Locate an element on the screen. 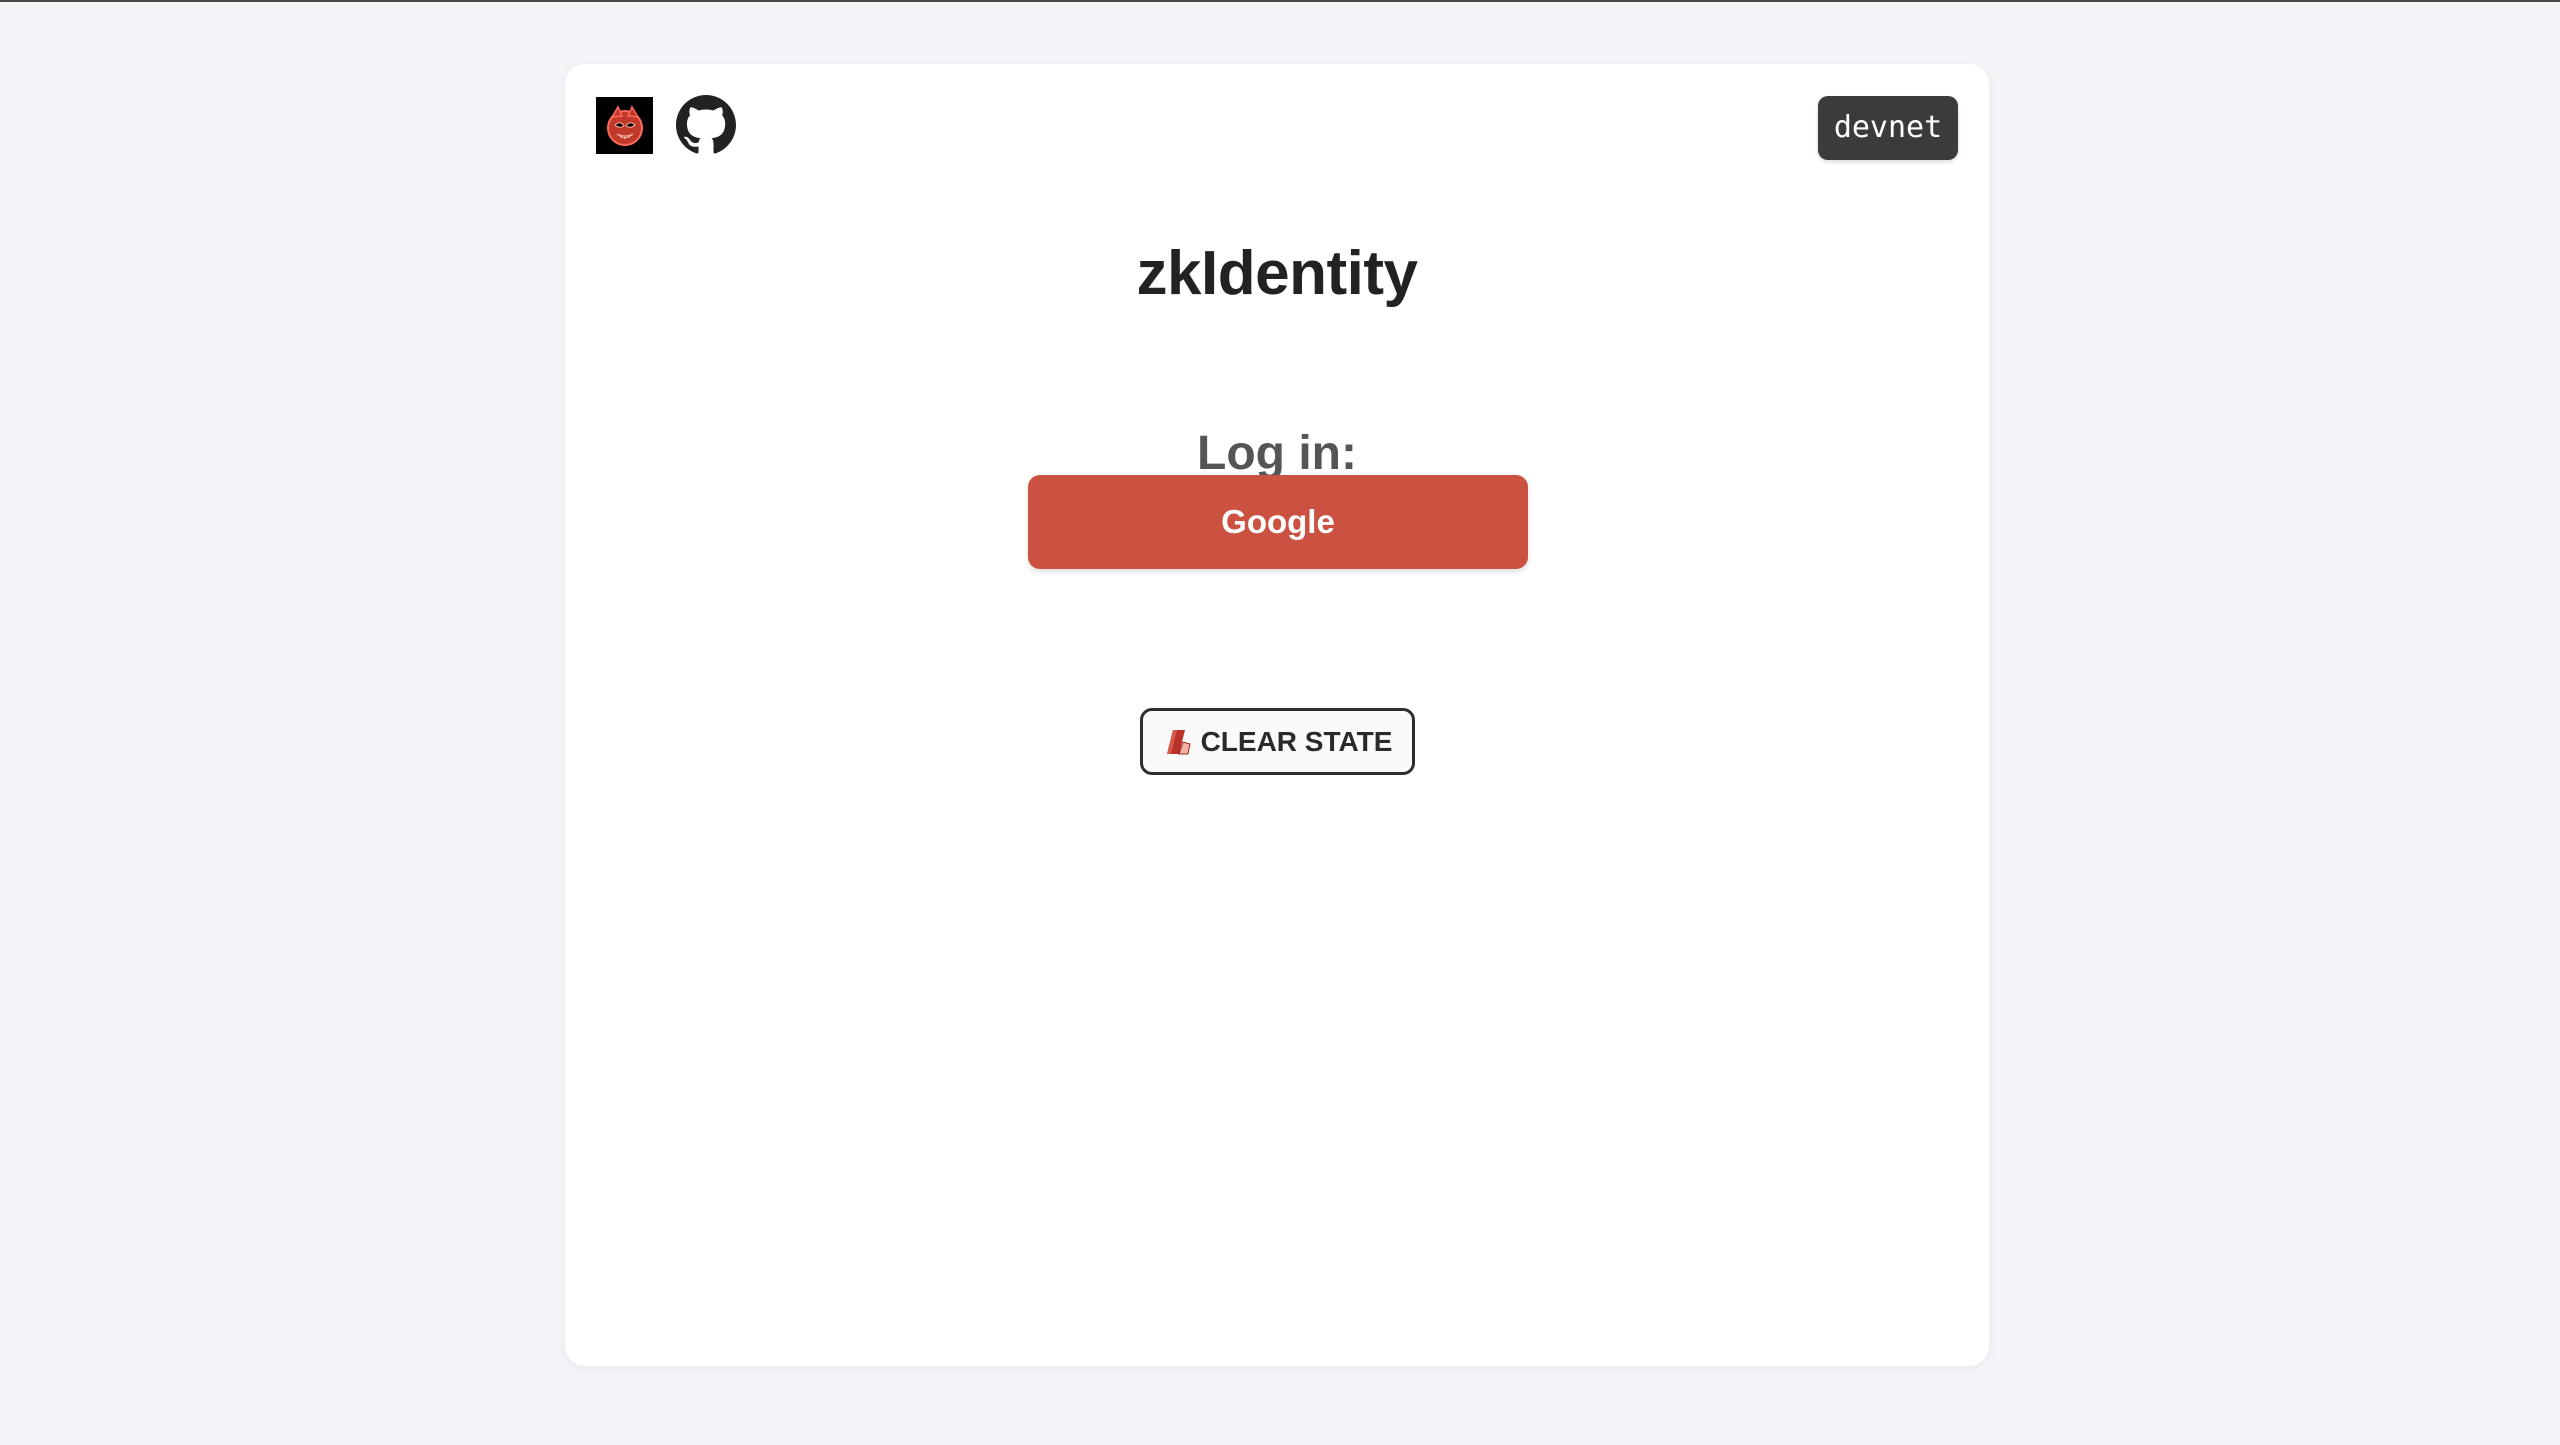 This screenshot has height=1445, width=2560. mask-logo-icon is located at coordinates (624, 125).